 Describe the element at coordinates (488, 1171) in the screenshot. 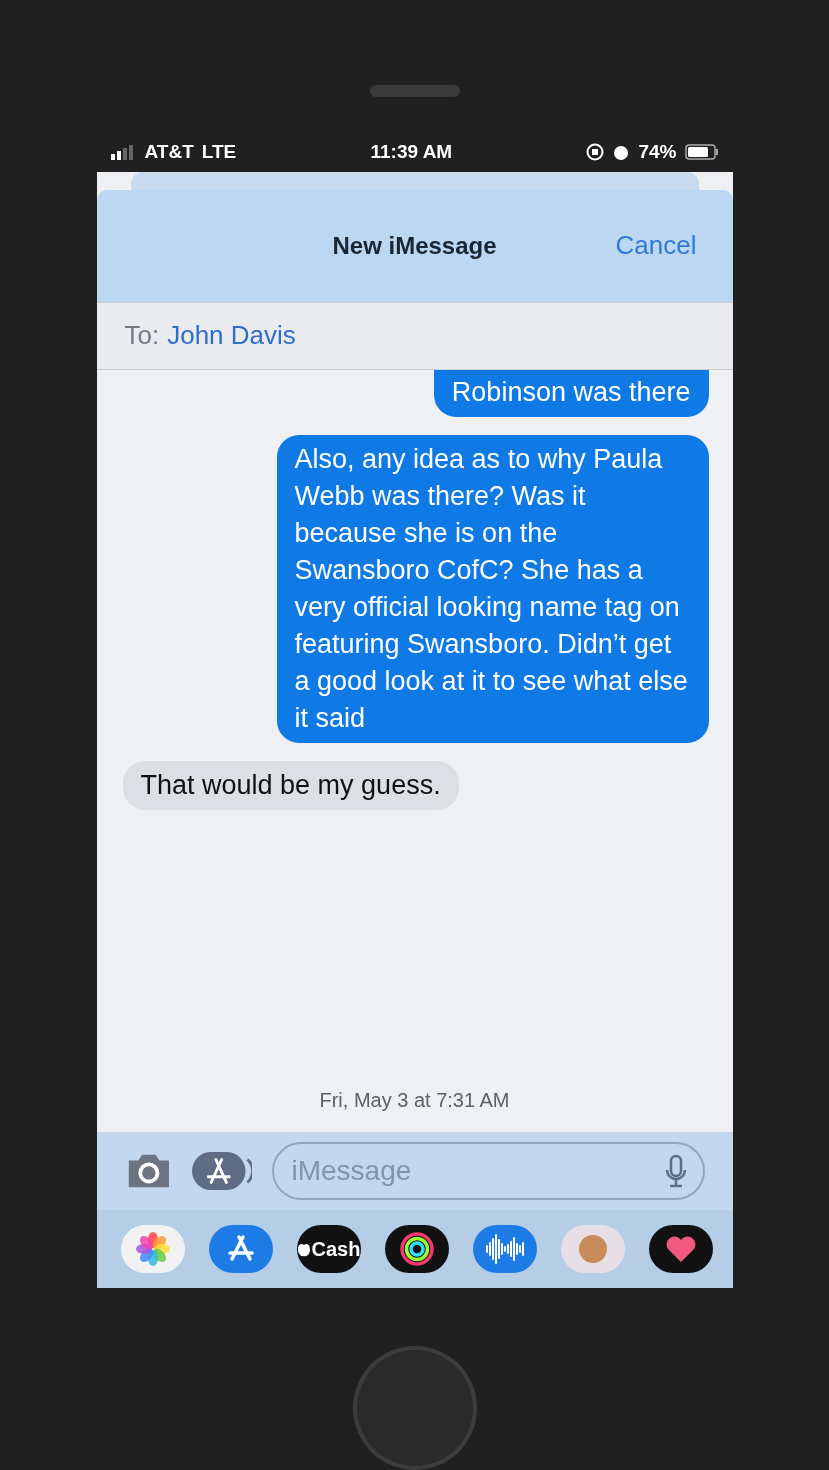

I see `message-input-field: iMessage` at that location.